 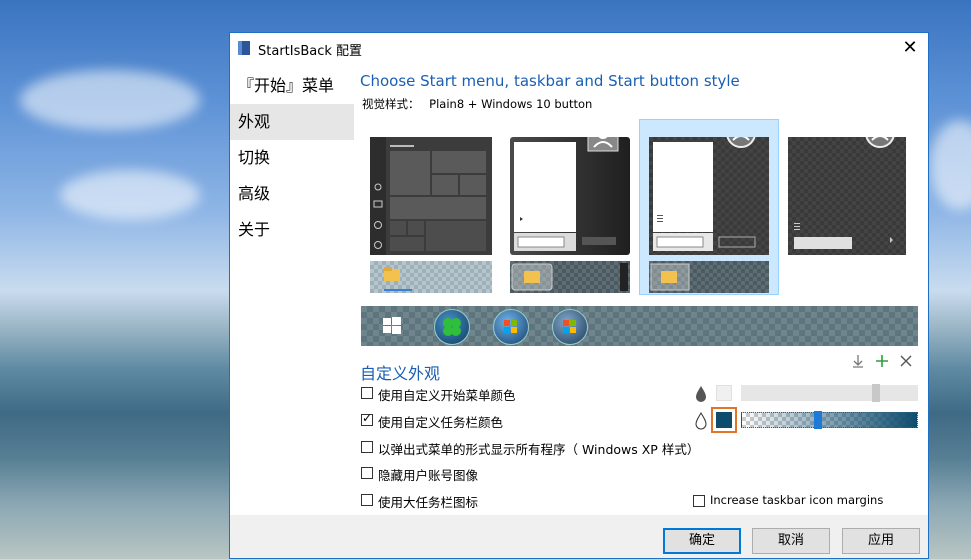 What do you see at coordinates (292, 283) in the screenshot?
I see `sidebar-nav: 『开始』菜单 外观 切换 高级 关于` at bounding box center [292, 283].